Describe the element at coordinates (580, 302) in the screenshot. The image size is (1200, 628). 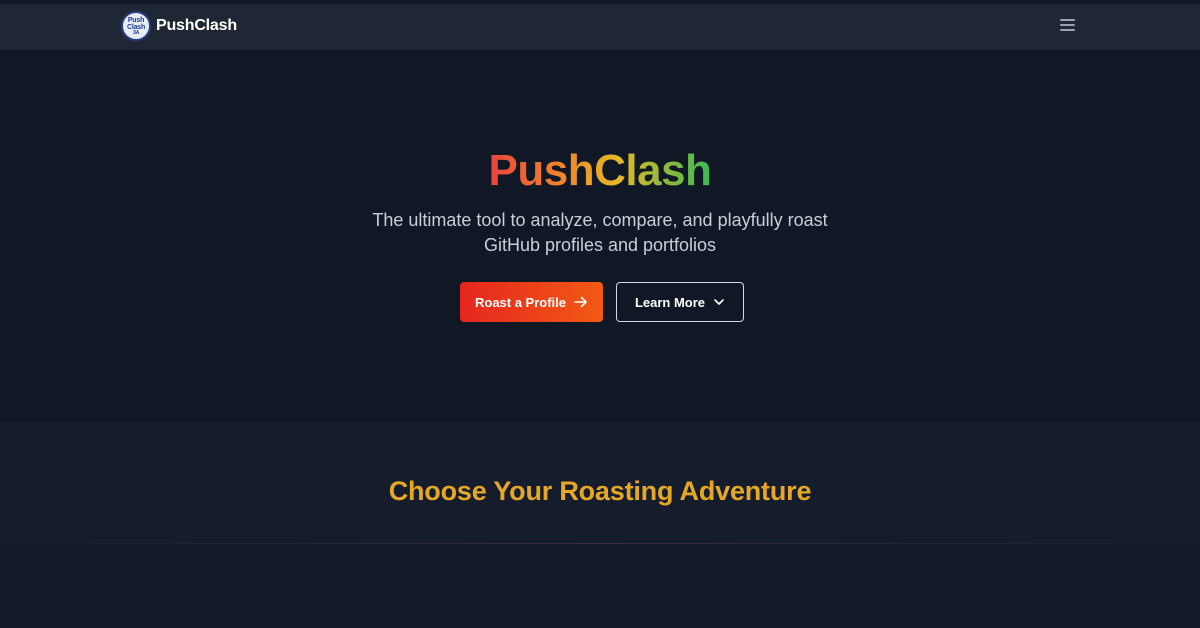
I see `arrow-right-icon` at that location.